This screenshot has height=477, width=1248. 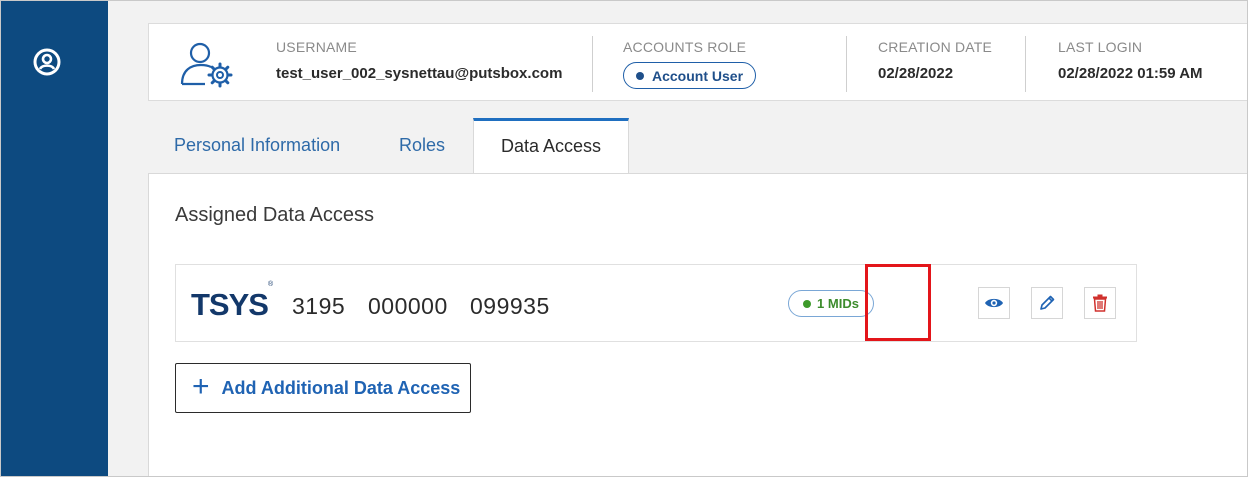 I want to click on edit-button, so click(x=1047, y=303).